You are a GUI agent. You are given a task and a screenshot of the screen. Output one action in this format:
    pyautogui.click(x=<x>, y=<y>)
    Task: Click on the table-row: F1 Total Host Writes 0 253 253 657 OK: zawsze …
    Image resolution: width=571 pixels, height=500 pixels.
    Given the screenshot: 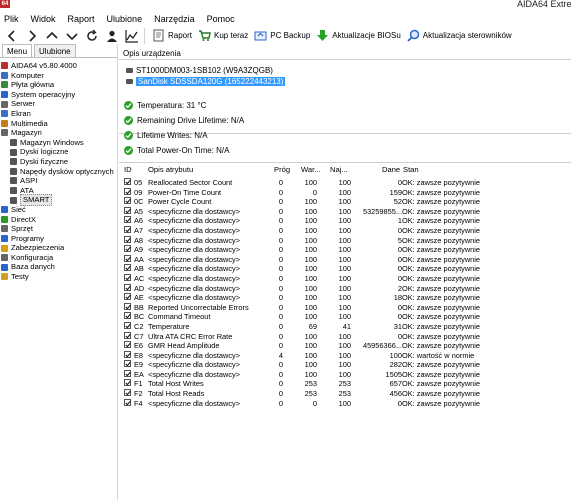 What is the action you would take?
    pyautogui.click(x=345, y=384)
    